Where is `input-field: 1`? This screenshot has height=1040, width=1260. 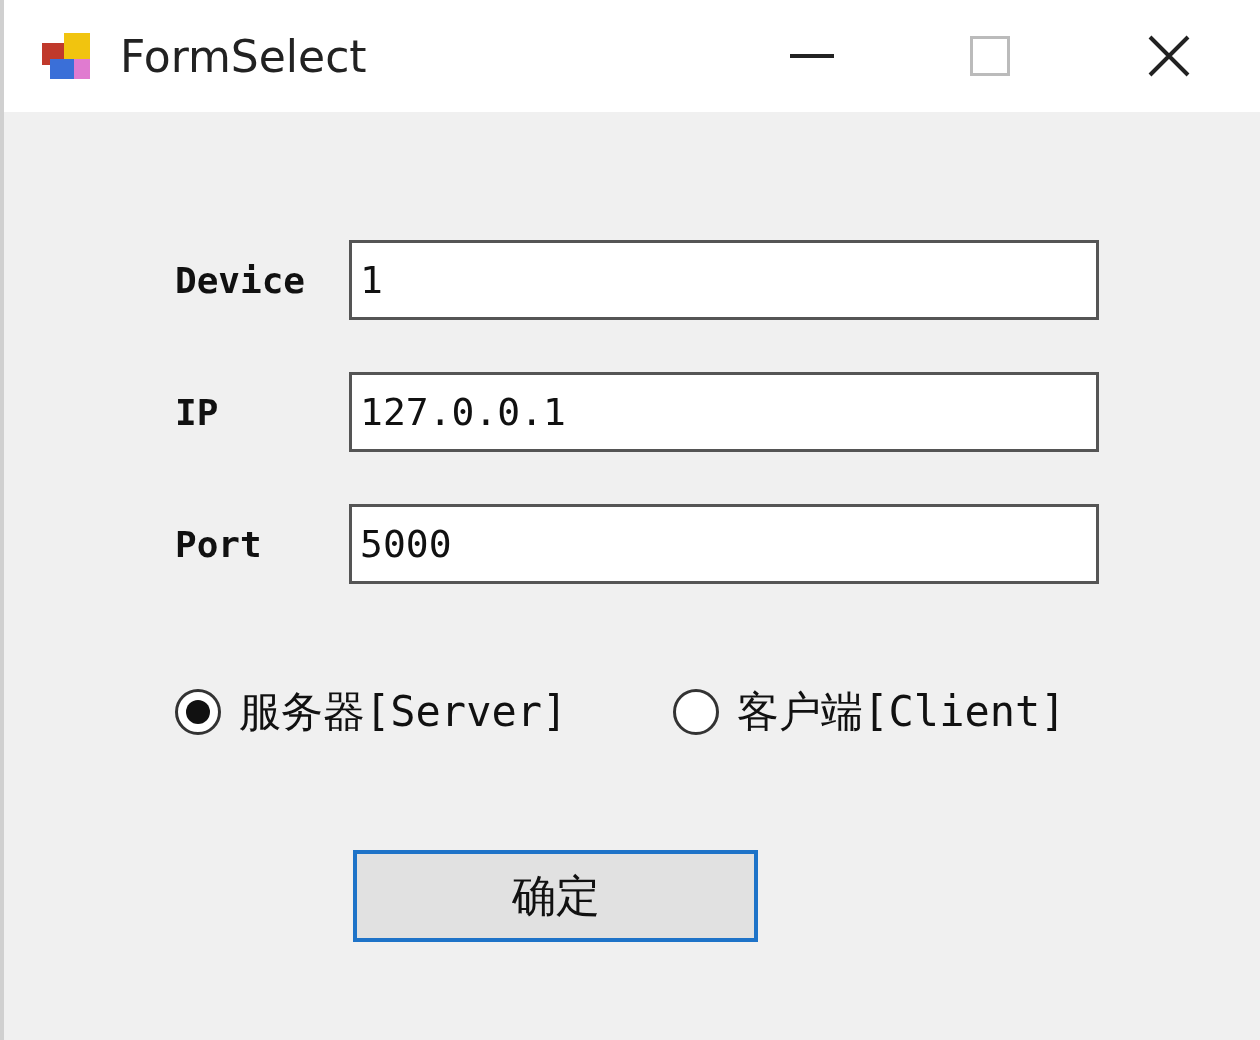
input-field: 1 is located at coordinates (724, 280).